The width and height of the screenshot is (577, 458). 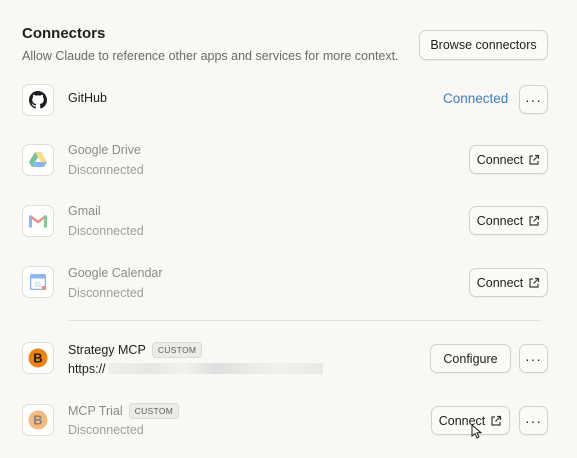 What do you see at coordinates (215, 368) in the screenshot?
I see `redacted-url` at bounding box center [215, 368].